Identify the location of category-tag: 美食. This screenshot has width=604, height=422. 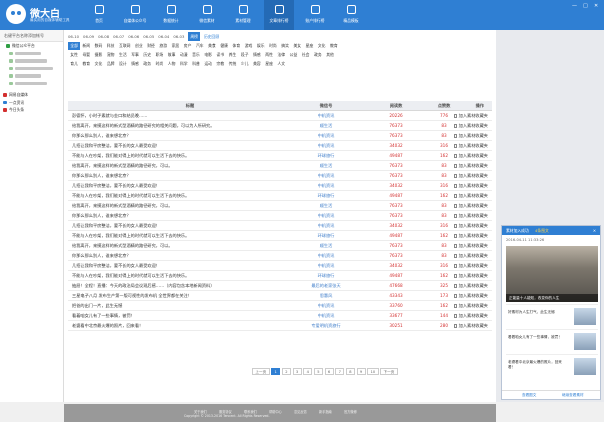
(212, 46).